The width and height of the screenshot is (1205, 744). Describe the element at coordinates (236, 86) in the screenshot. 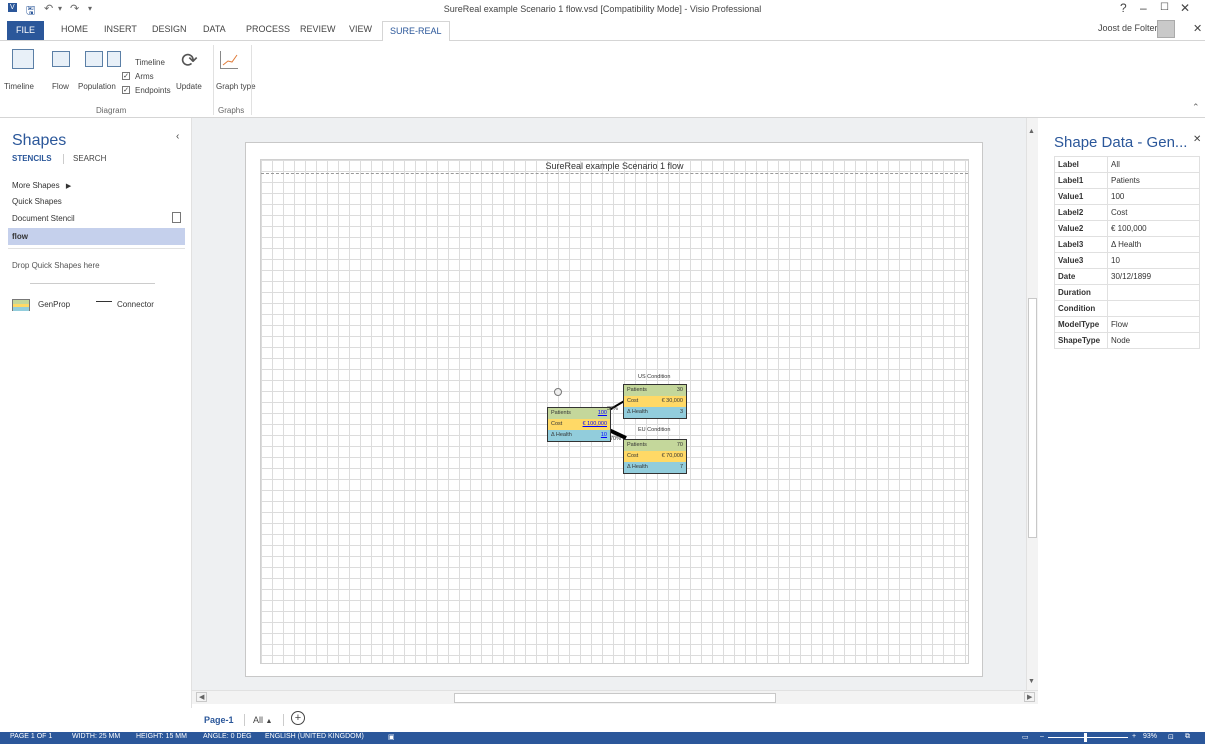

I see `graph-type-button: Graph type` at that location.